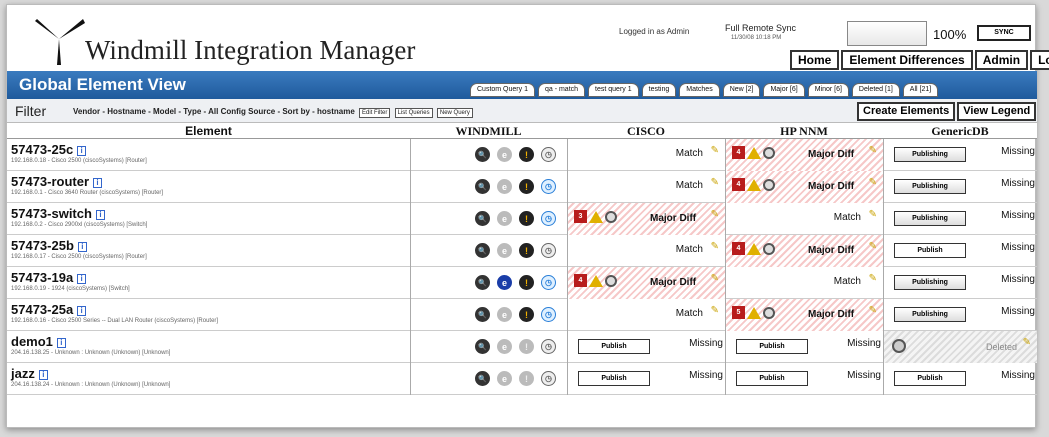 This screenshot has height=437, width=1049. I want to click on nav-home-button: Home, so click(815, 60).